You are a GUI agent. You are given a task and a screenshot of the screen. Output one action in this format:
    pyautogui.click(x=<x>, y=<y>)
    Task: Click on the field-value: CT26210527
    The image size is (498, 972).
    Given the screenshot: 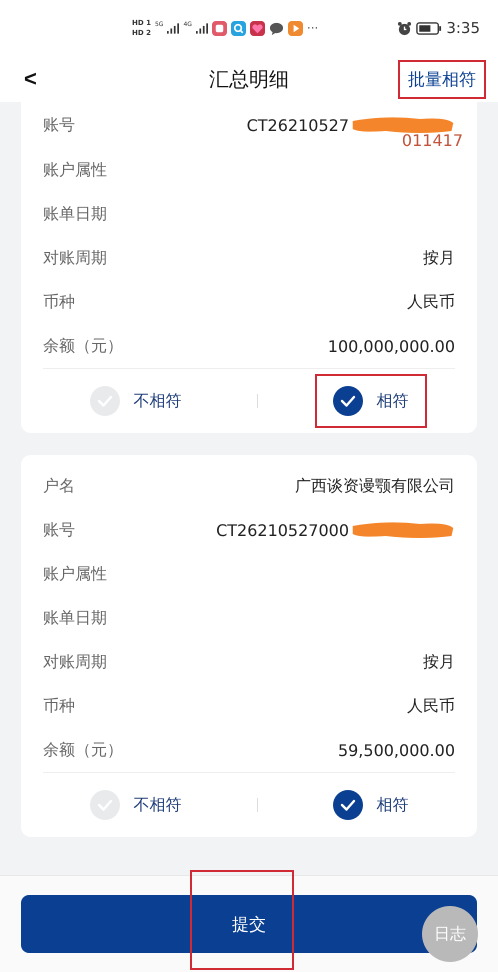 What is the action you would take?
    pyautogui.click(x=297, y=125)
    